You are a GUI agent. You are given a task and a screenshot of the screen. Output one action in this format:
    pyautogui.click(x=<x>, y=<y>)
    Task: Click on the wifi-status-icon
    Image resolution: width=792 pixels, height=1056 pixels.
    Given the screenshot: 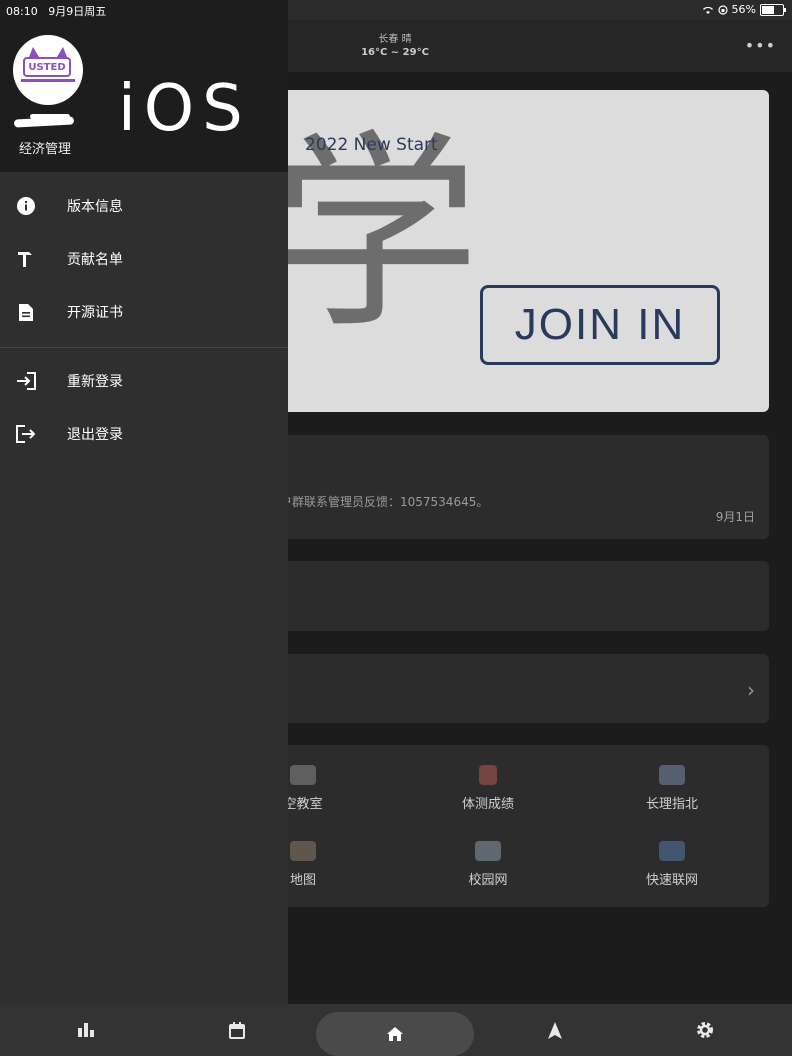 What is the action you would take?
    pyautogui.click(x=707, y=10)
    